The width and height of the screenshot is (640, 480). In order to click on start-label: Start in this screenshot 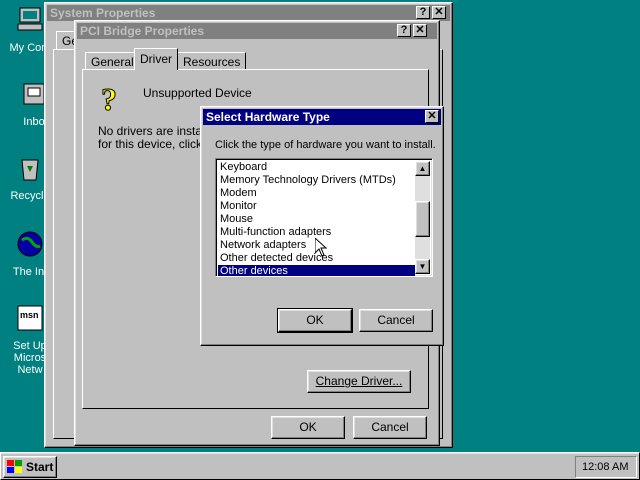, I will do `click(40, 467)`.